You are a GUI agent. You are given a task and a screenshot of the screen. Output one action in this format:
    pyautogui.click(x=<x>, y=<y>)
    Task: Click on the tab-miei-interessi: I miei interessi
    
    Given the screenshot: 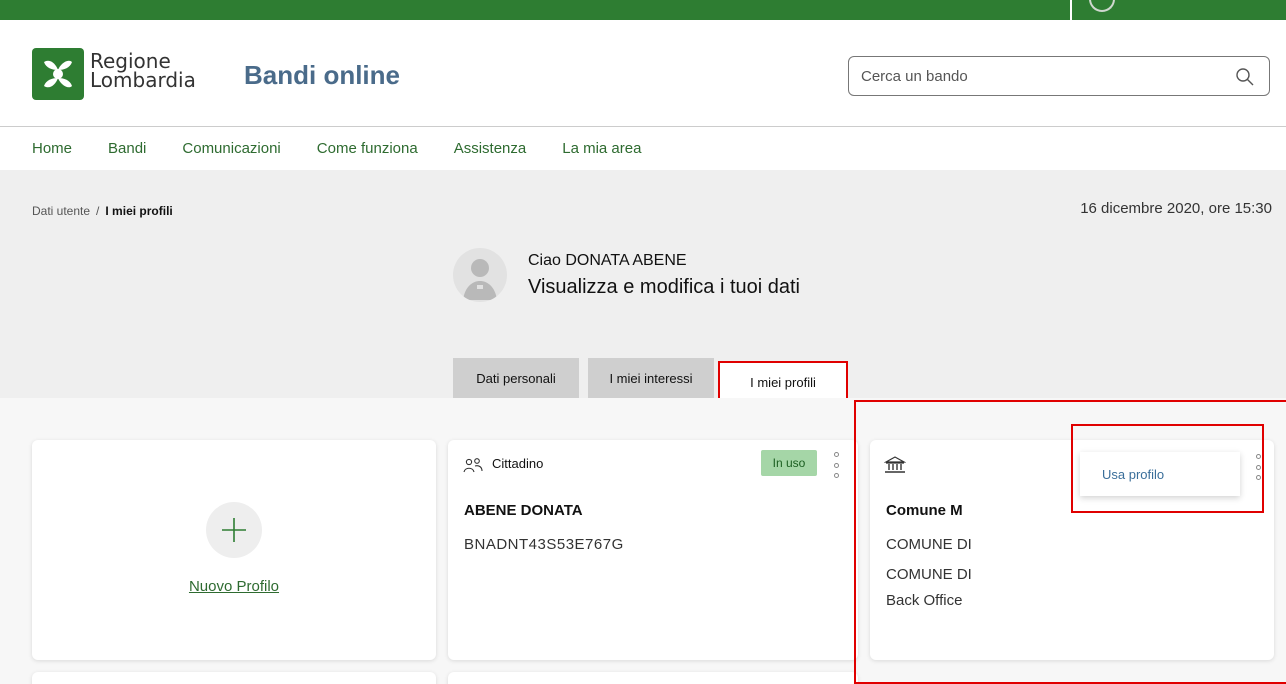 What is the action you would take?
    pyautogui.click(x=651, y=378)
    